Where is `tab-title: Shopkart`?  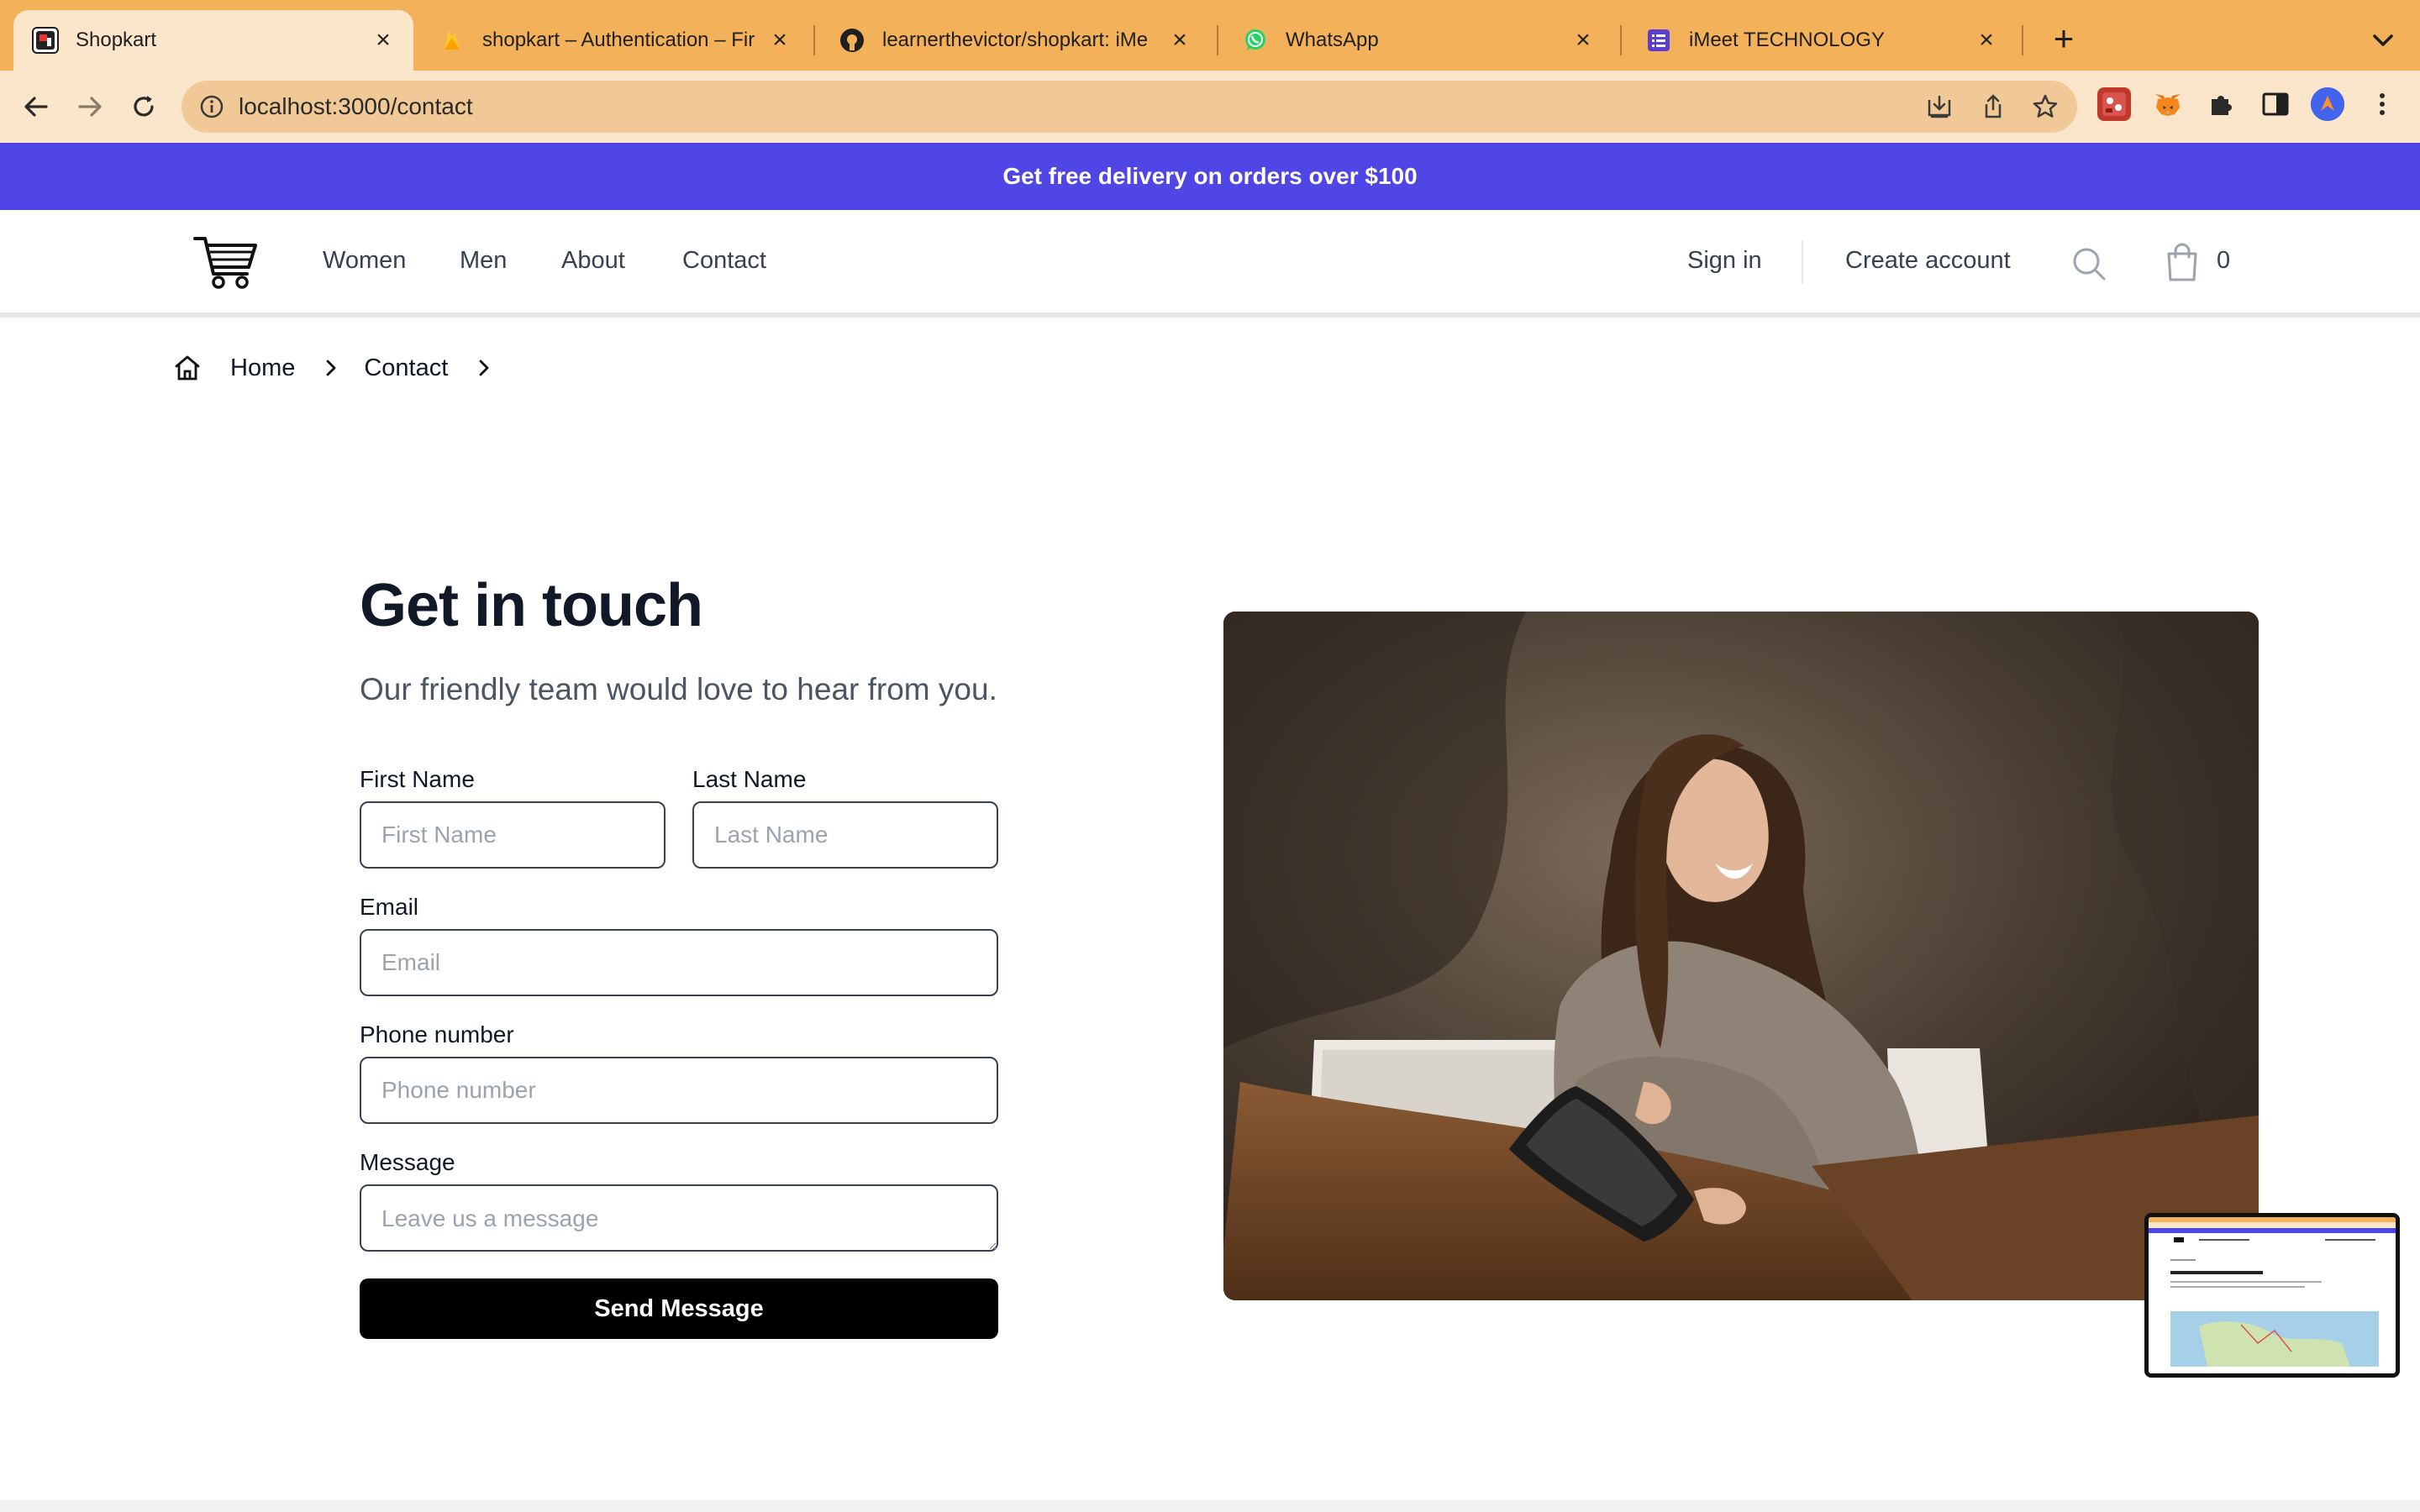 tab-title: Shopkart is located at coordinates (116, 40).